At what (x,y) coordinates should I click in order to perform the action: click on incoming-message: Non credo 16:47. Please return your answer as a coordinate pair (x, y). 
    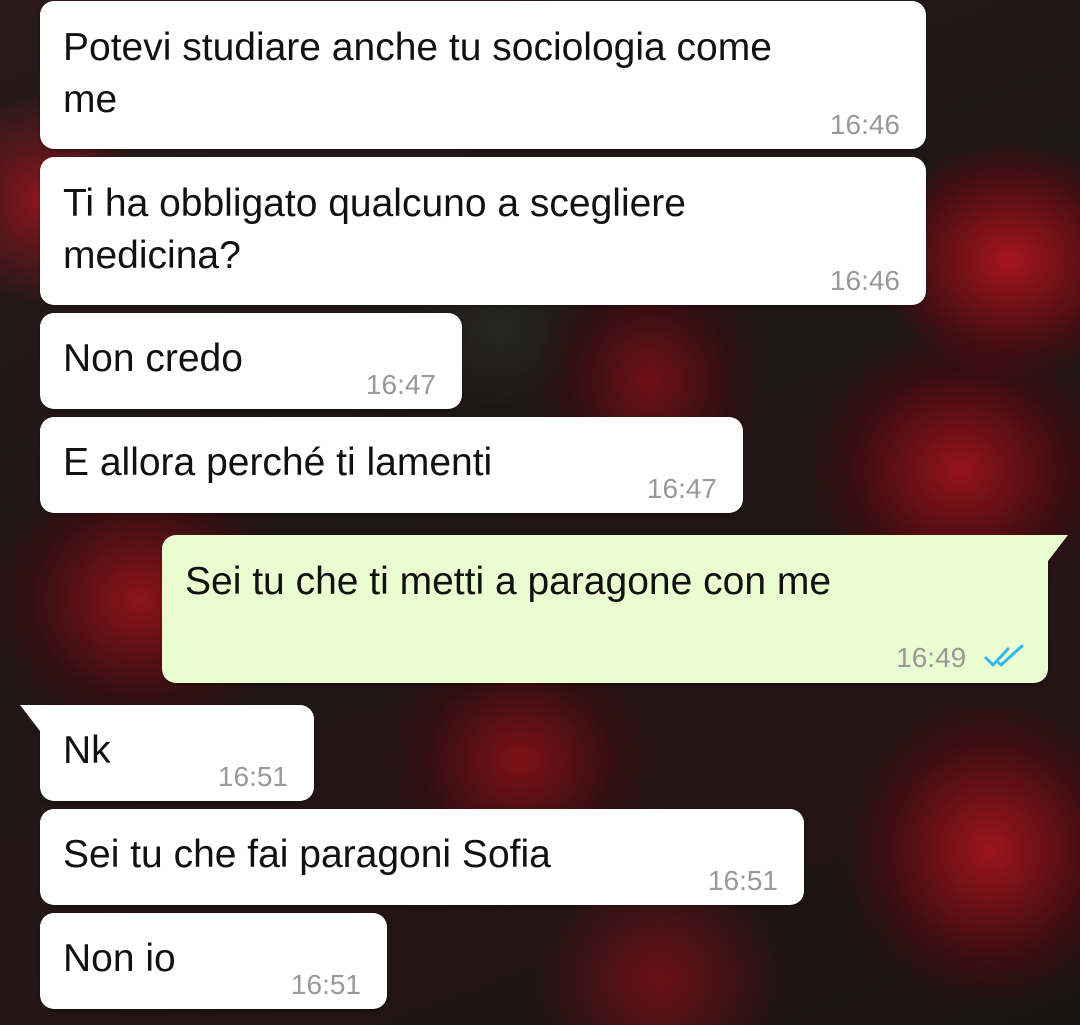
    Looking at the image, I should click on (251, 361).